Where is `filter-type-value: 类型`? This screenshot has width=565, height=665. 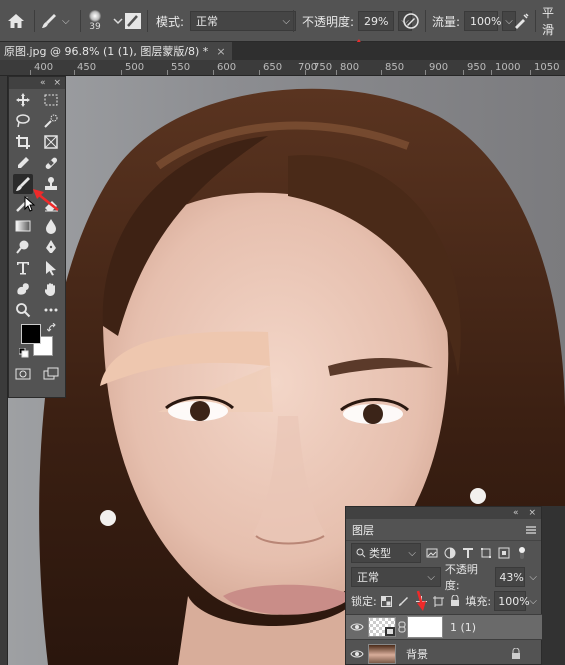 filter-type-value: 类型 is located at coordinates (380, 553).